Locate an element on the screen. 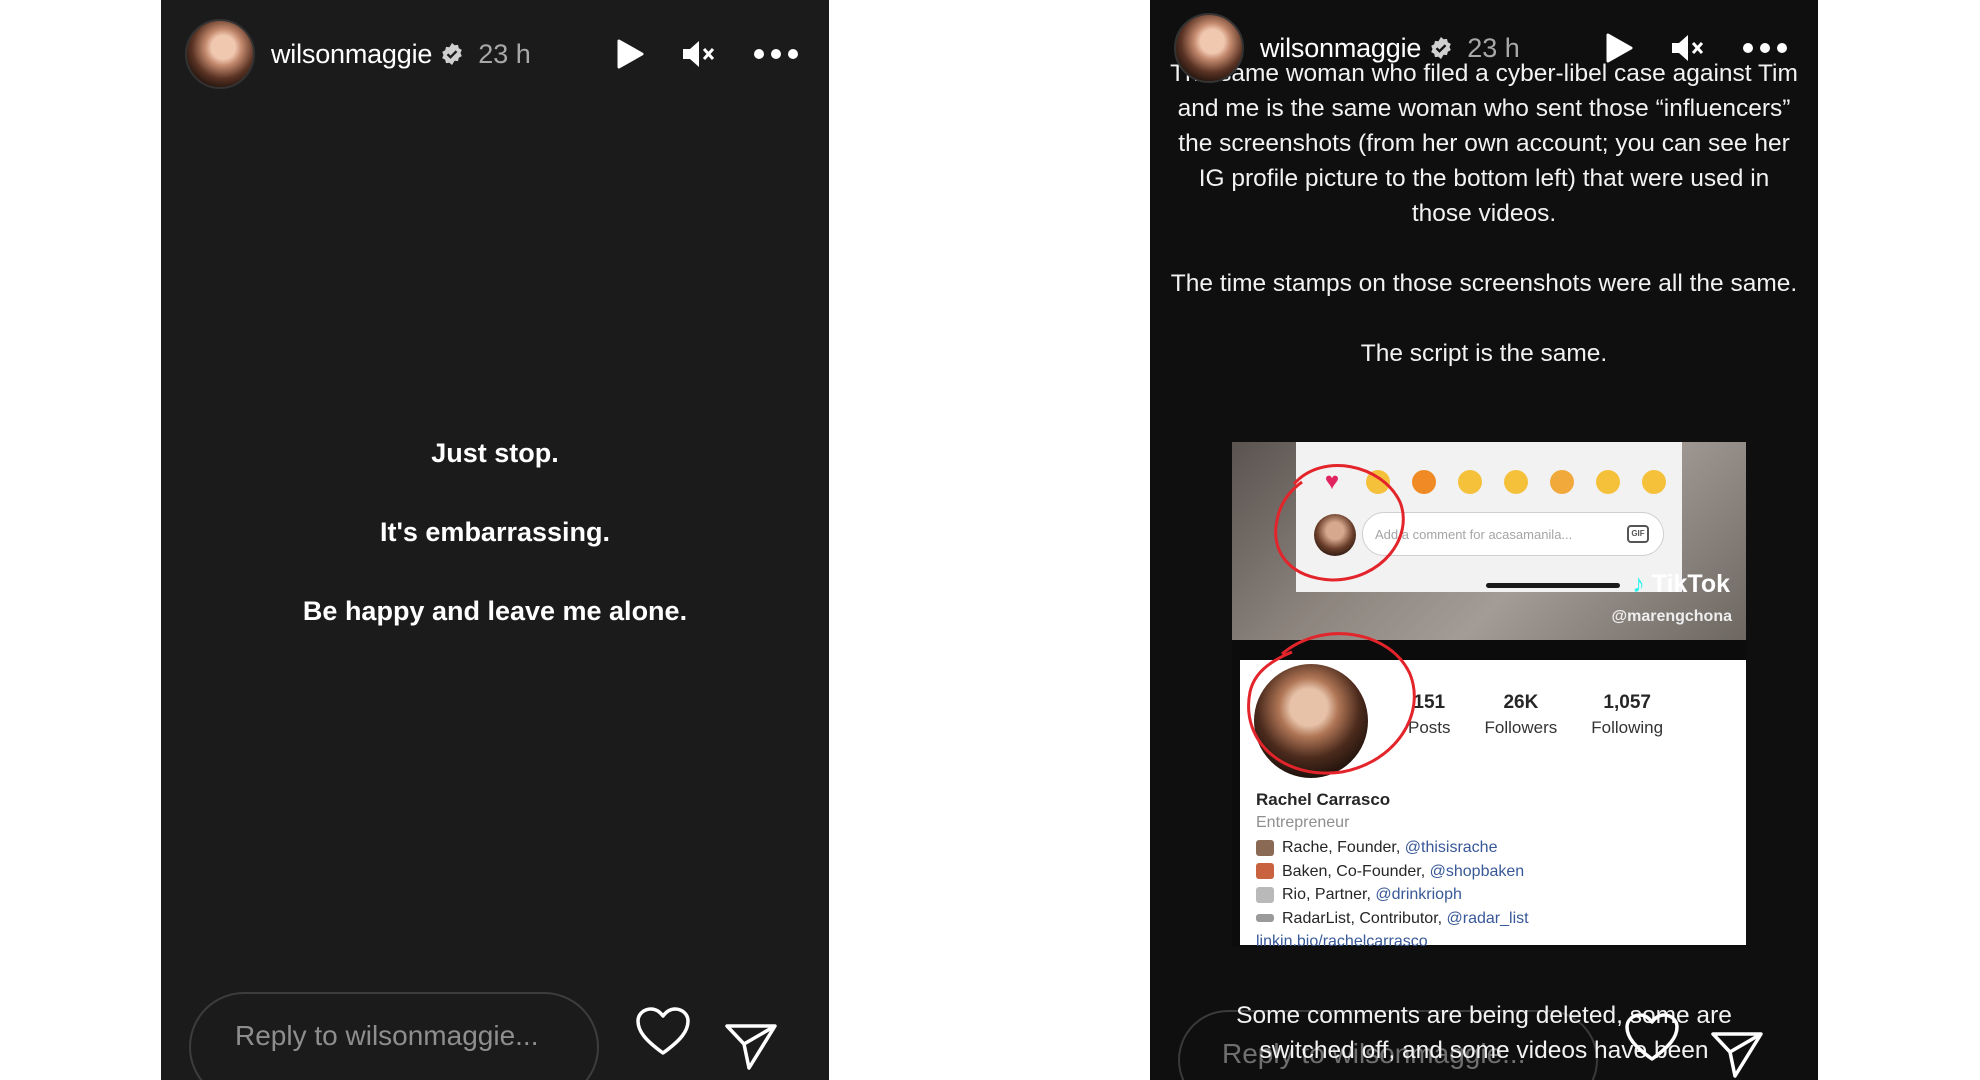  profile-stats: 151 Posts 26K Followers 1,057 Following is located at coordinates (1535, 715).